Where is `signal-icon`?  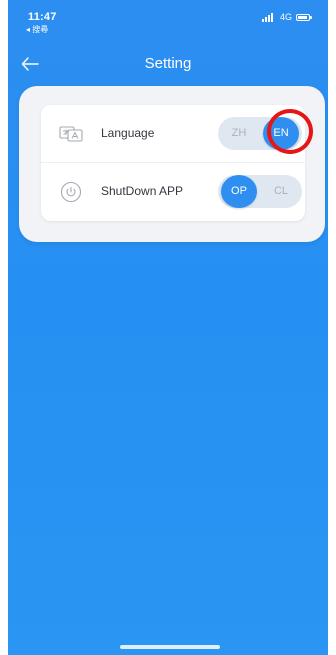 signal-icon is located at coordinates (267, 17).